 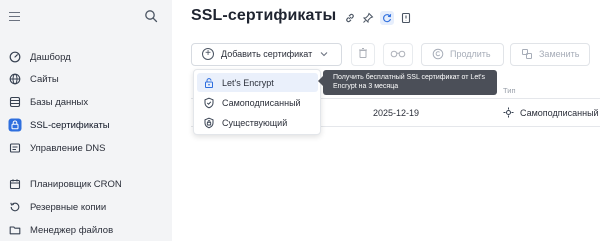 I want to click on add-certificate-label: Добавить сертификат, so click(x=267, y=54).